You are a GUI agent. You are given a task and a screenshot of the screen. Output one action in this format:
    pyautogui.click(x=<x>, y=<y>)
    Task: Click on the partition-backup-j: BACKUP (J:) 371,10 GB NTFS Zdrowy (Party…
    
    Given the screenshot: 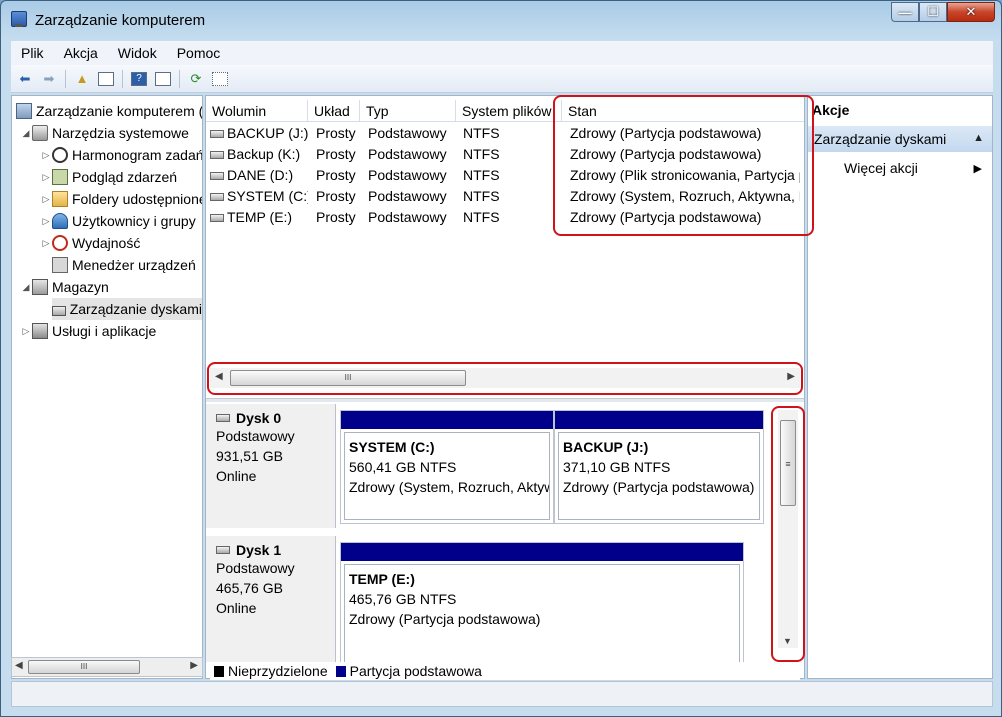 What is the action you would take?
    pyautogui.click(x=659, y=467)
    